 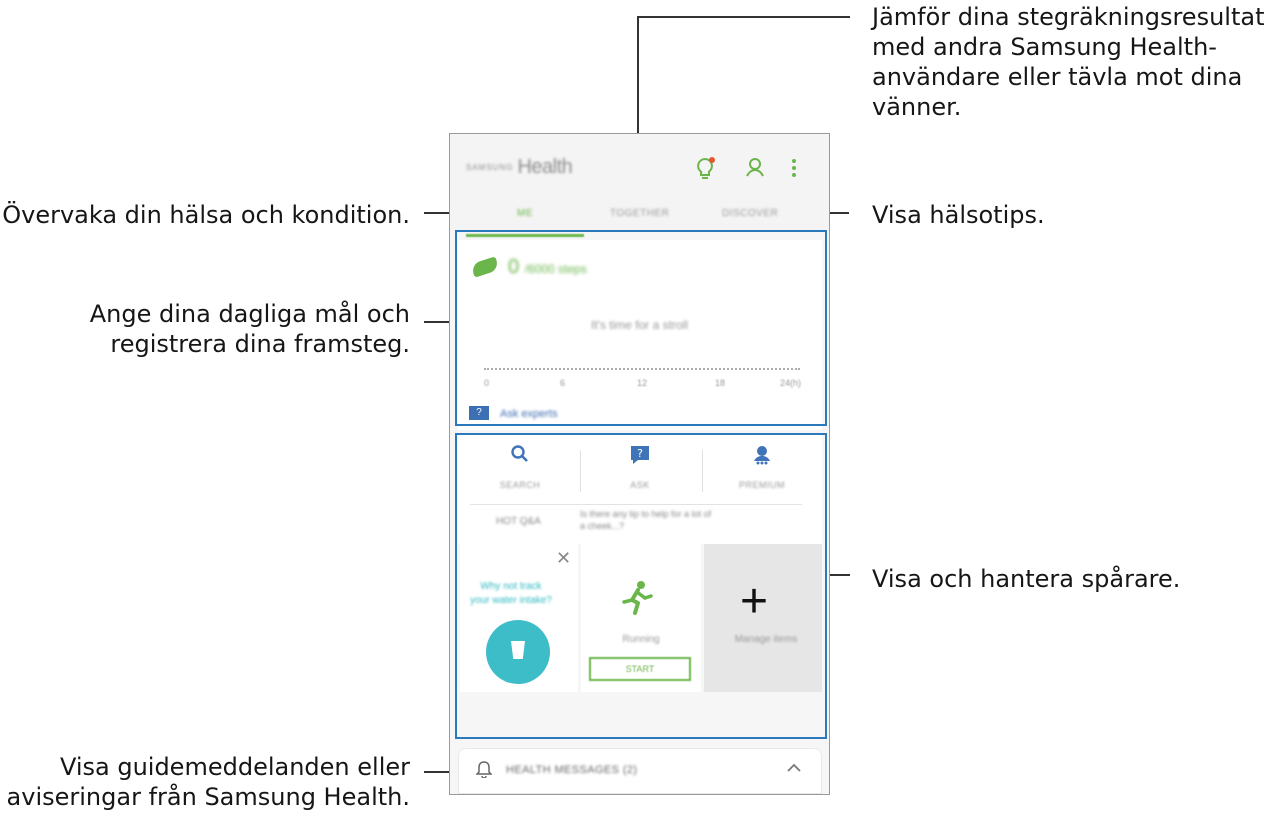 I want to click on highlight-trackers, so click(x=641, y=586).